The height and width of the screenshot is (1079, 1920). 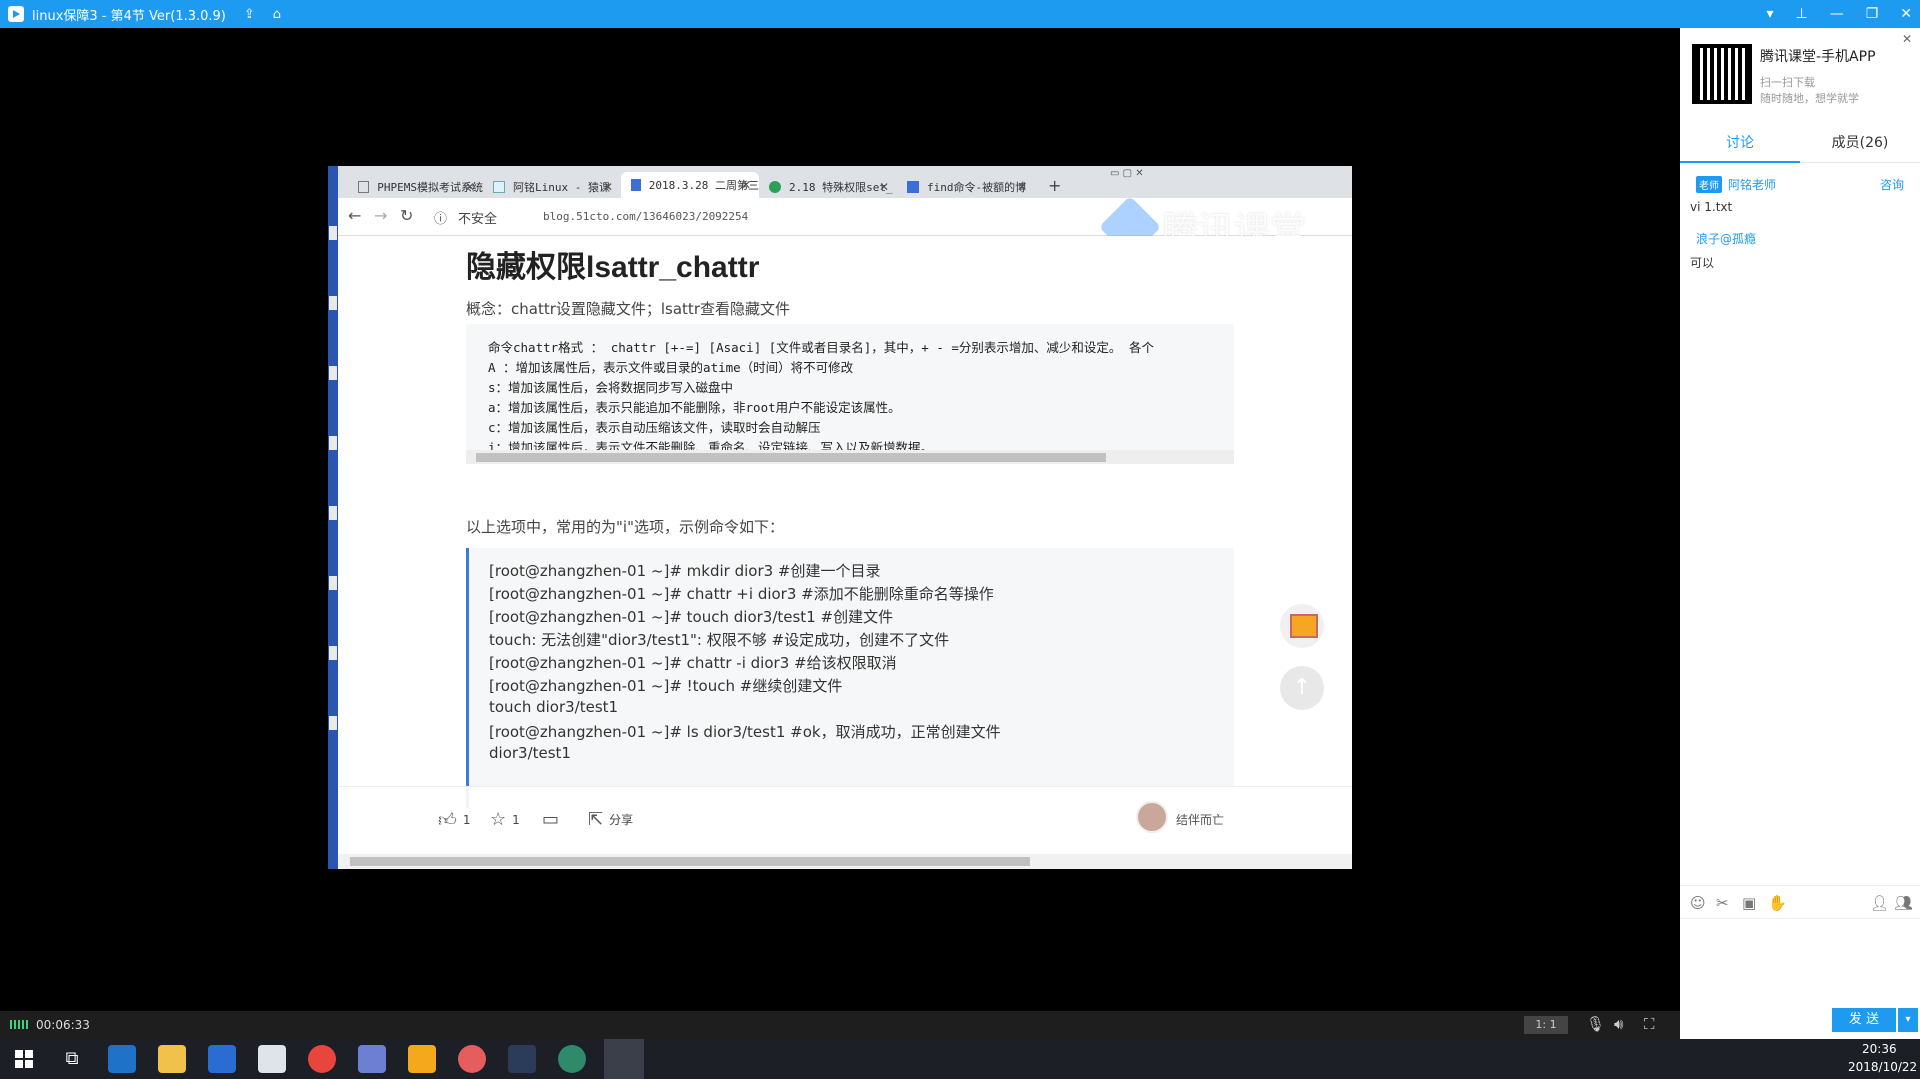 I want to click on back-arrow-icon: ←, so click(x=354, y=215).